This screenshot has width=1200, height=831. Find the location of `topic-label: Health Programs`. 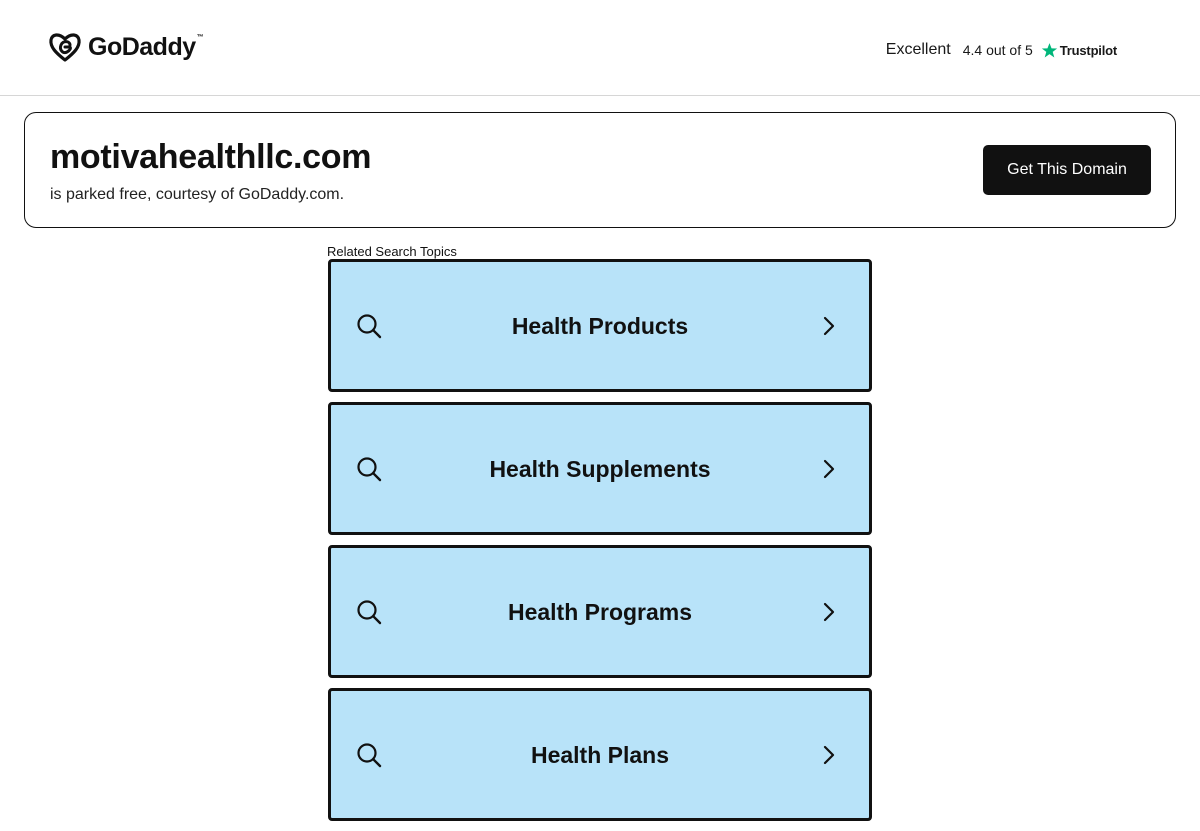

topic-label: Health Programs is located at coordinates (600, 611).